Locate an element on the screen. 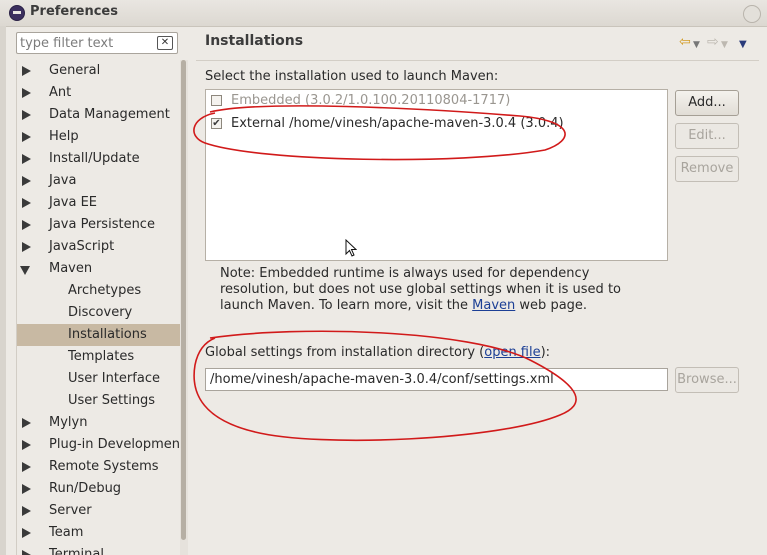 This screenshot has width=767, height=555. tree-item-installations: Installations is located at coordinates (99, 335).